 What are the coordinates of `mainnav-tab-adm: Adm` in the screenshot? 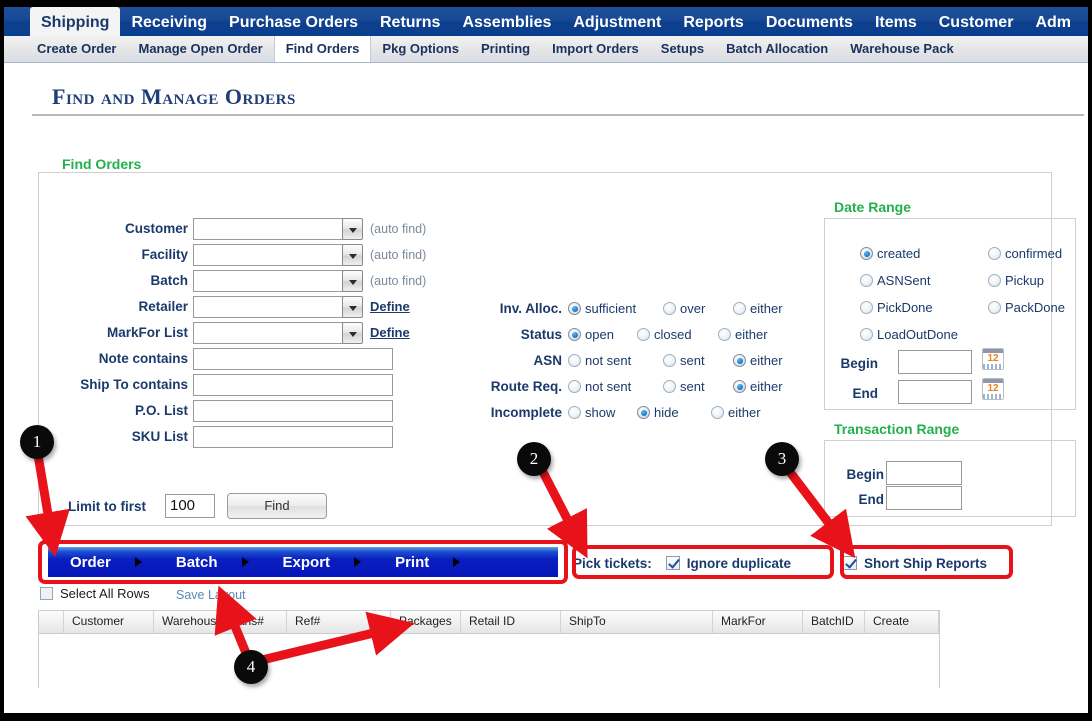 It's located at (1053, 21).